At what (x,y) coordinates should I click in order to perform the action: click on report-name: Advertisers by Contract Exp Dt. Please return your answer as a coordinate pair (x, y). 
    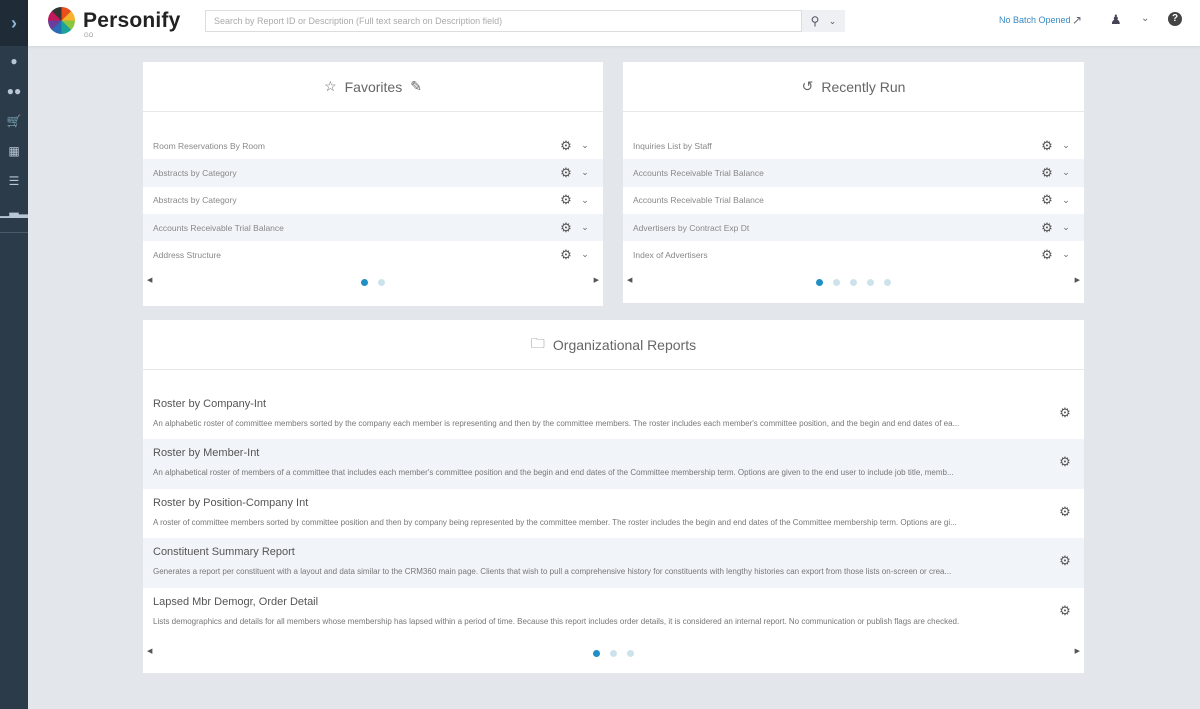
    Looking at the image, I should click on (834, 228).